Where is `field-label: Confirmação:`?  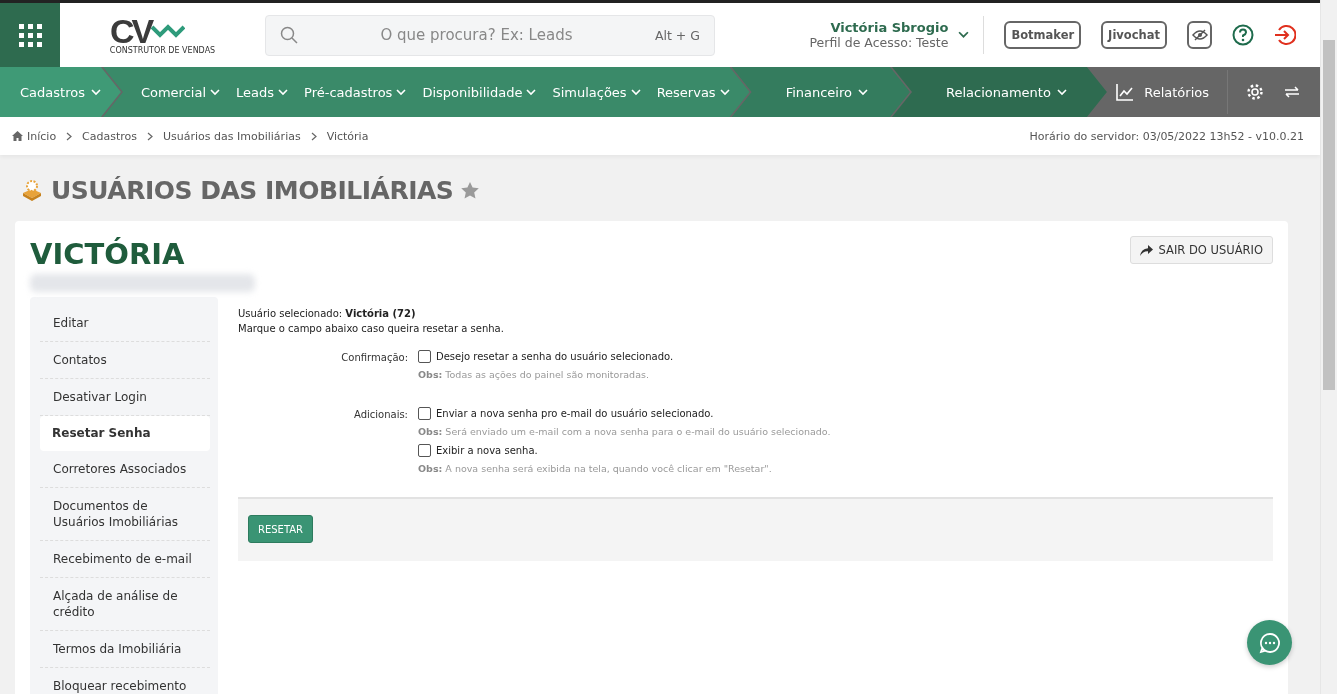 field-label: Confirmação: is located at coordinates (374, 358).